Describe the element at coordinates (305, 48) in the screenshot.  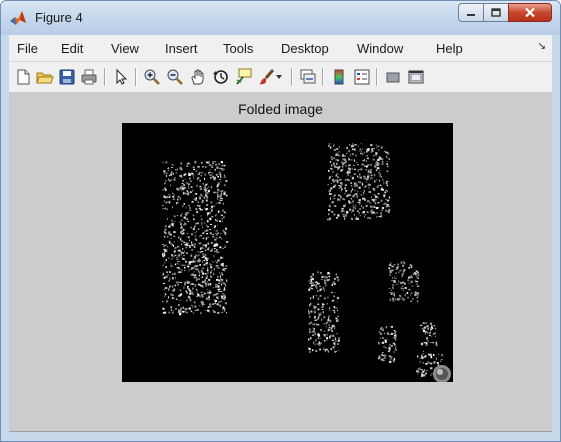
I see `menu-desktop: Desktop` at that location.